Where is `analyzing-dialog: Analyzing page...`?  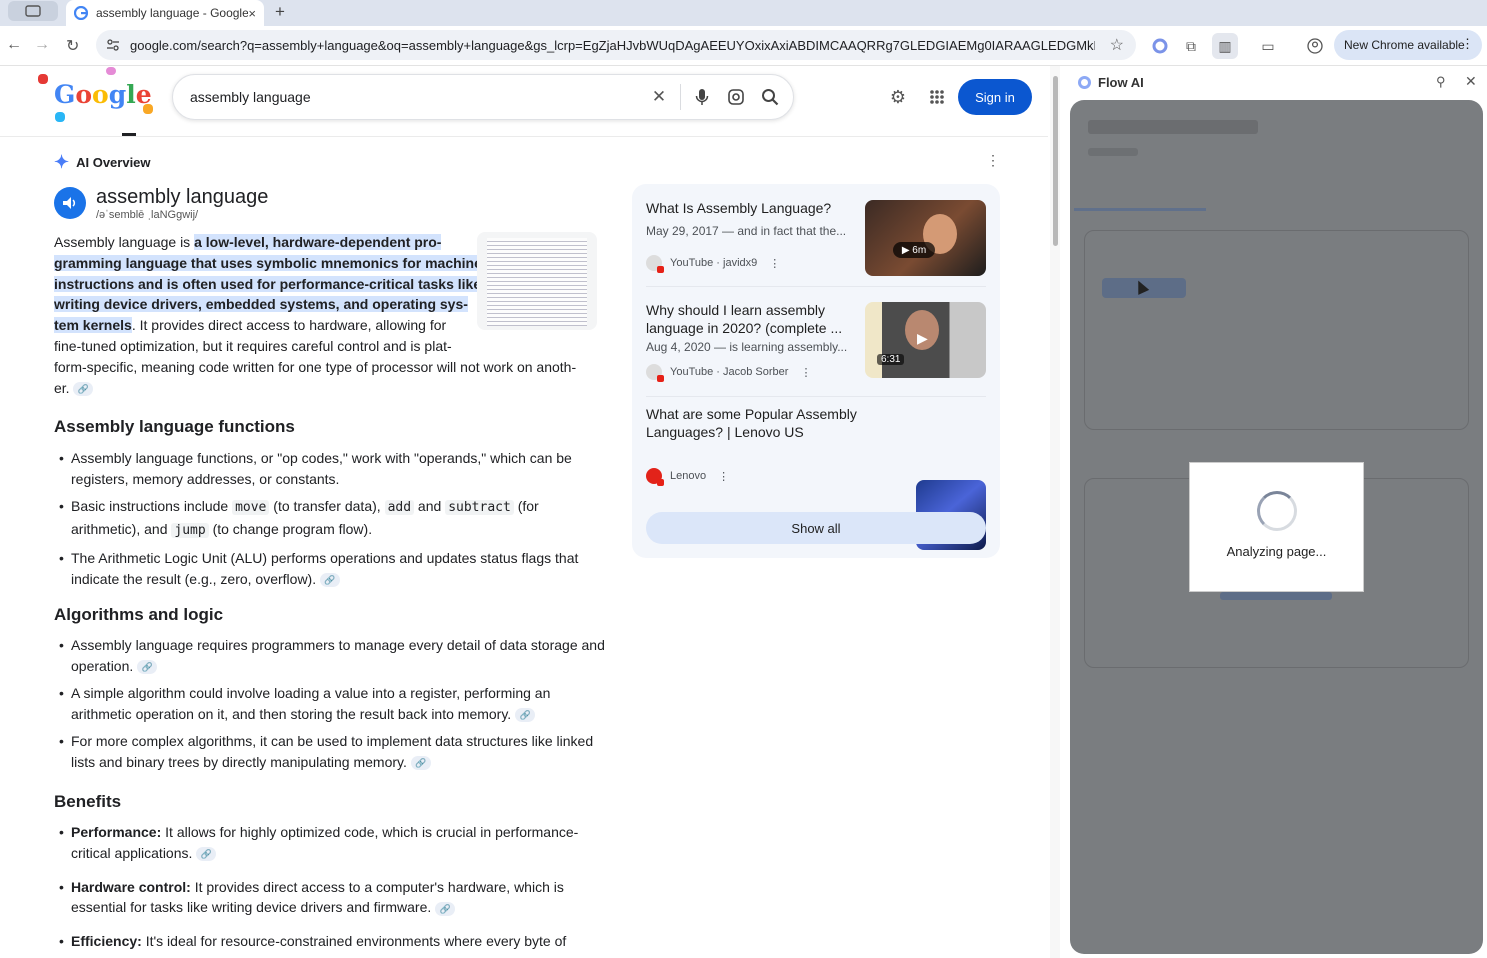
analyzing-dialog: Analyzing page... is located at coordinates (1276, 527).